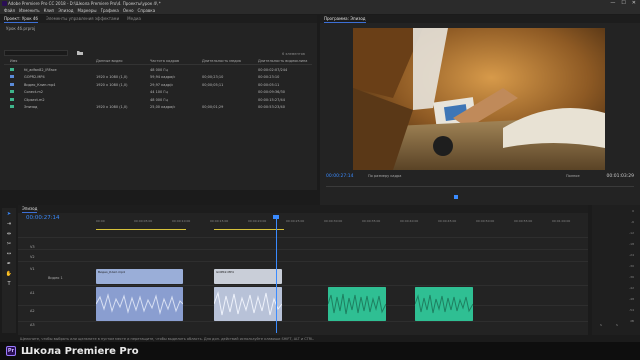 This screenshot has height=360, width=640. I want to click on tab-program: Программа: Эпизод, so click(345, 19).